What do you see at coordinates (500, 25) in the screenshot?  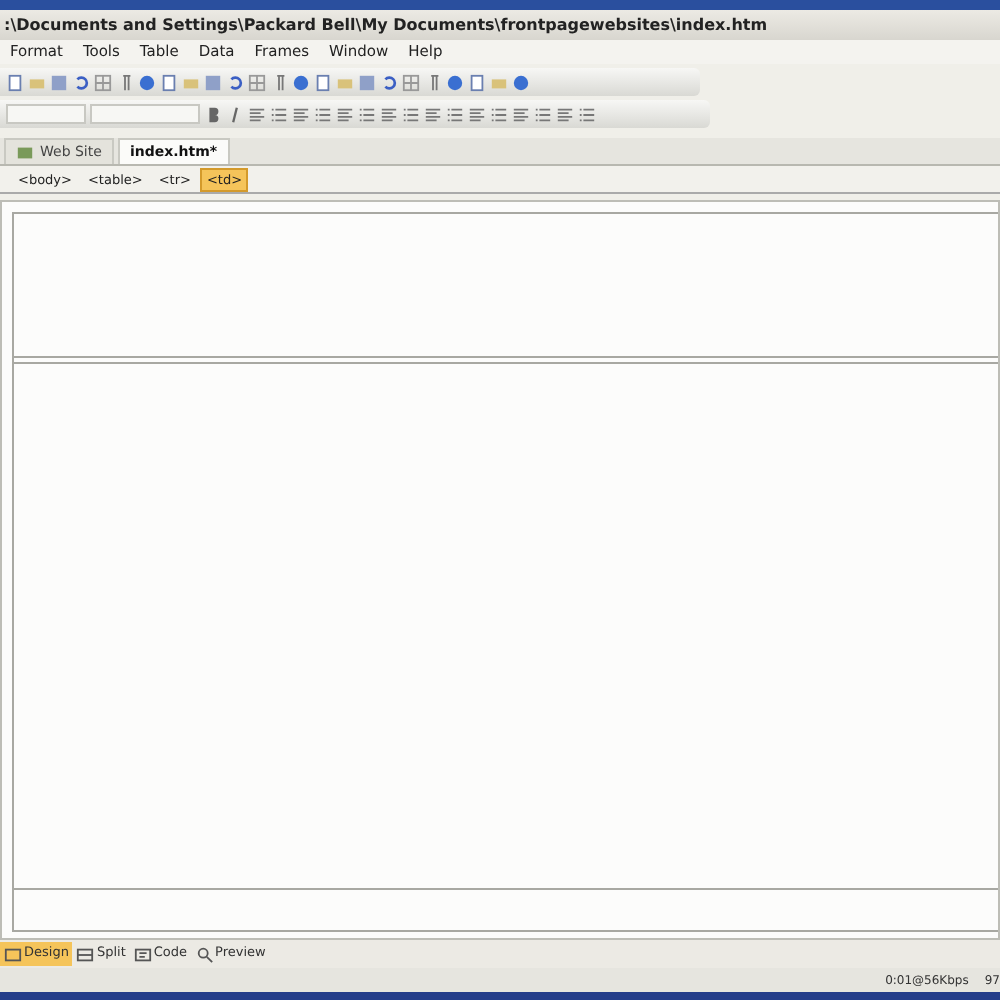 I see `window-title: :\Documents and Settings\Packard Bell\My Documents\frontpagewebsites\index.htm` at bounding box center [500, 25].